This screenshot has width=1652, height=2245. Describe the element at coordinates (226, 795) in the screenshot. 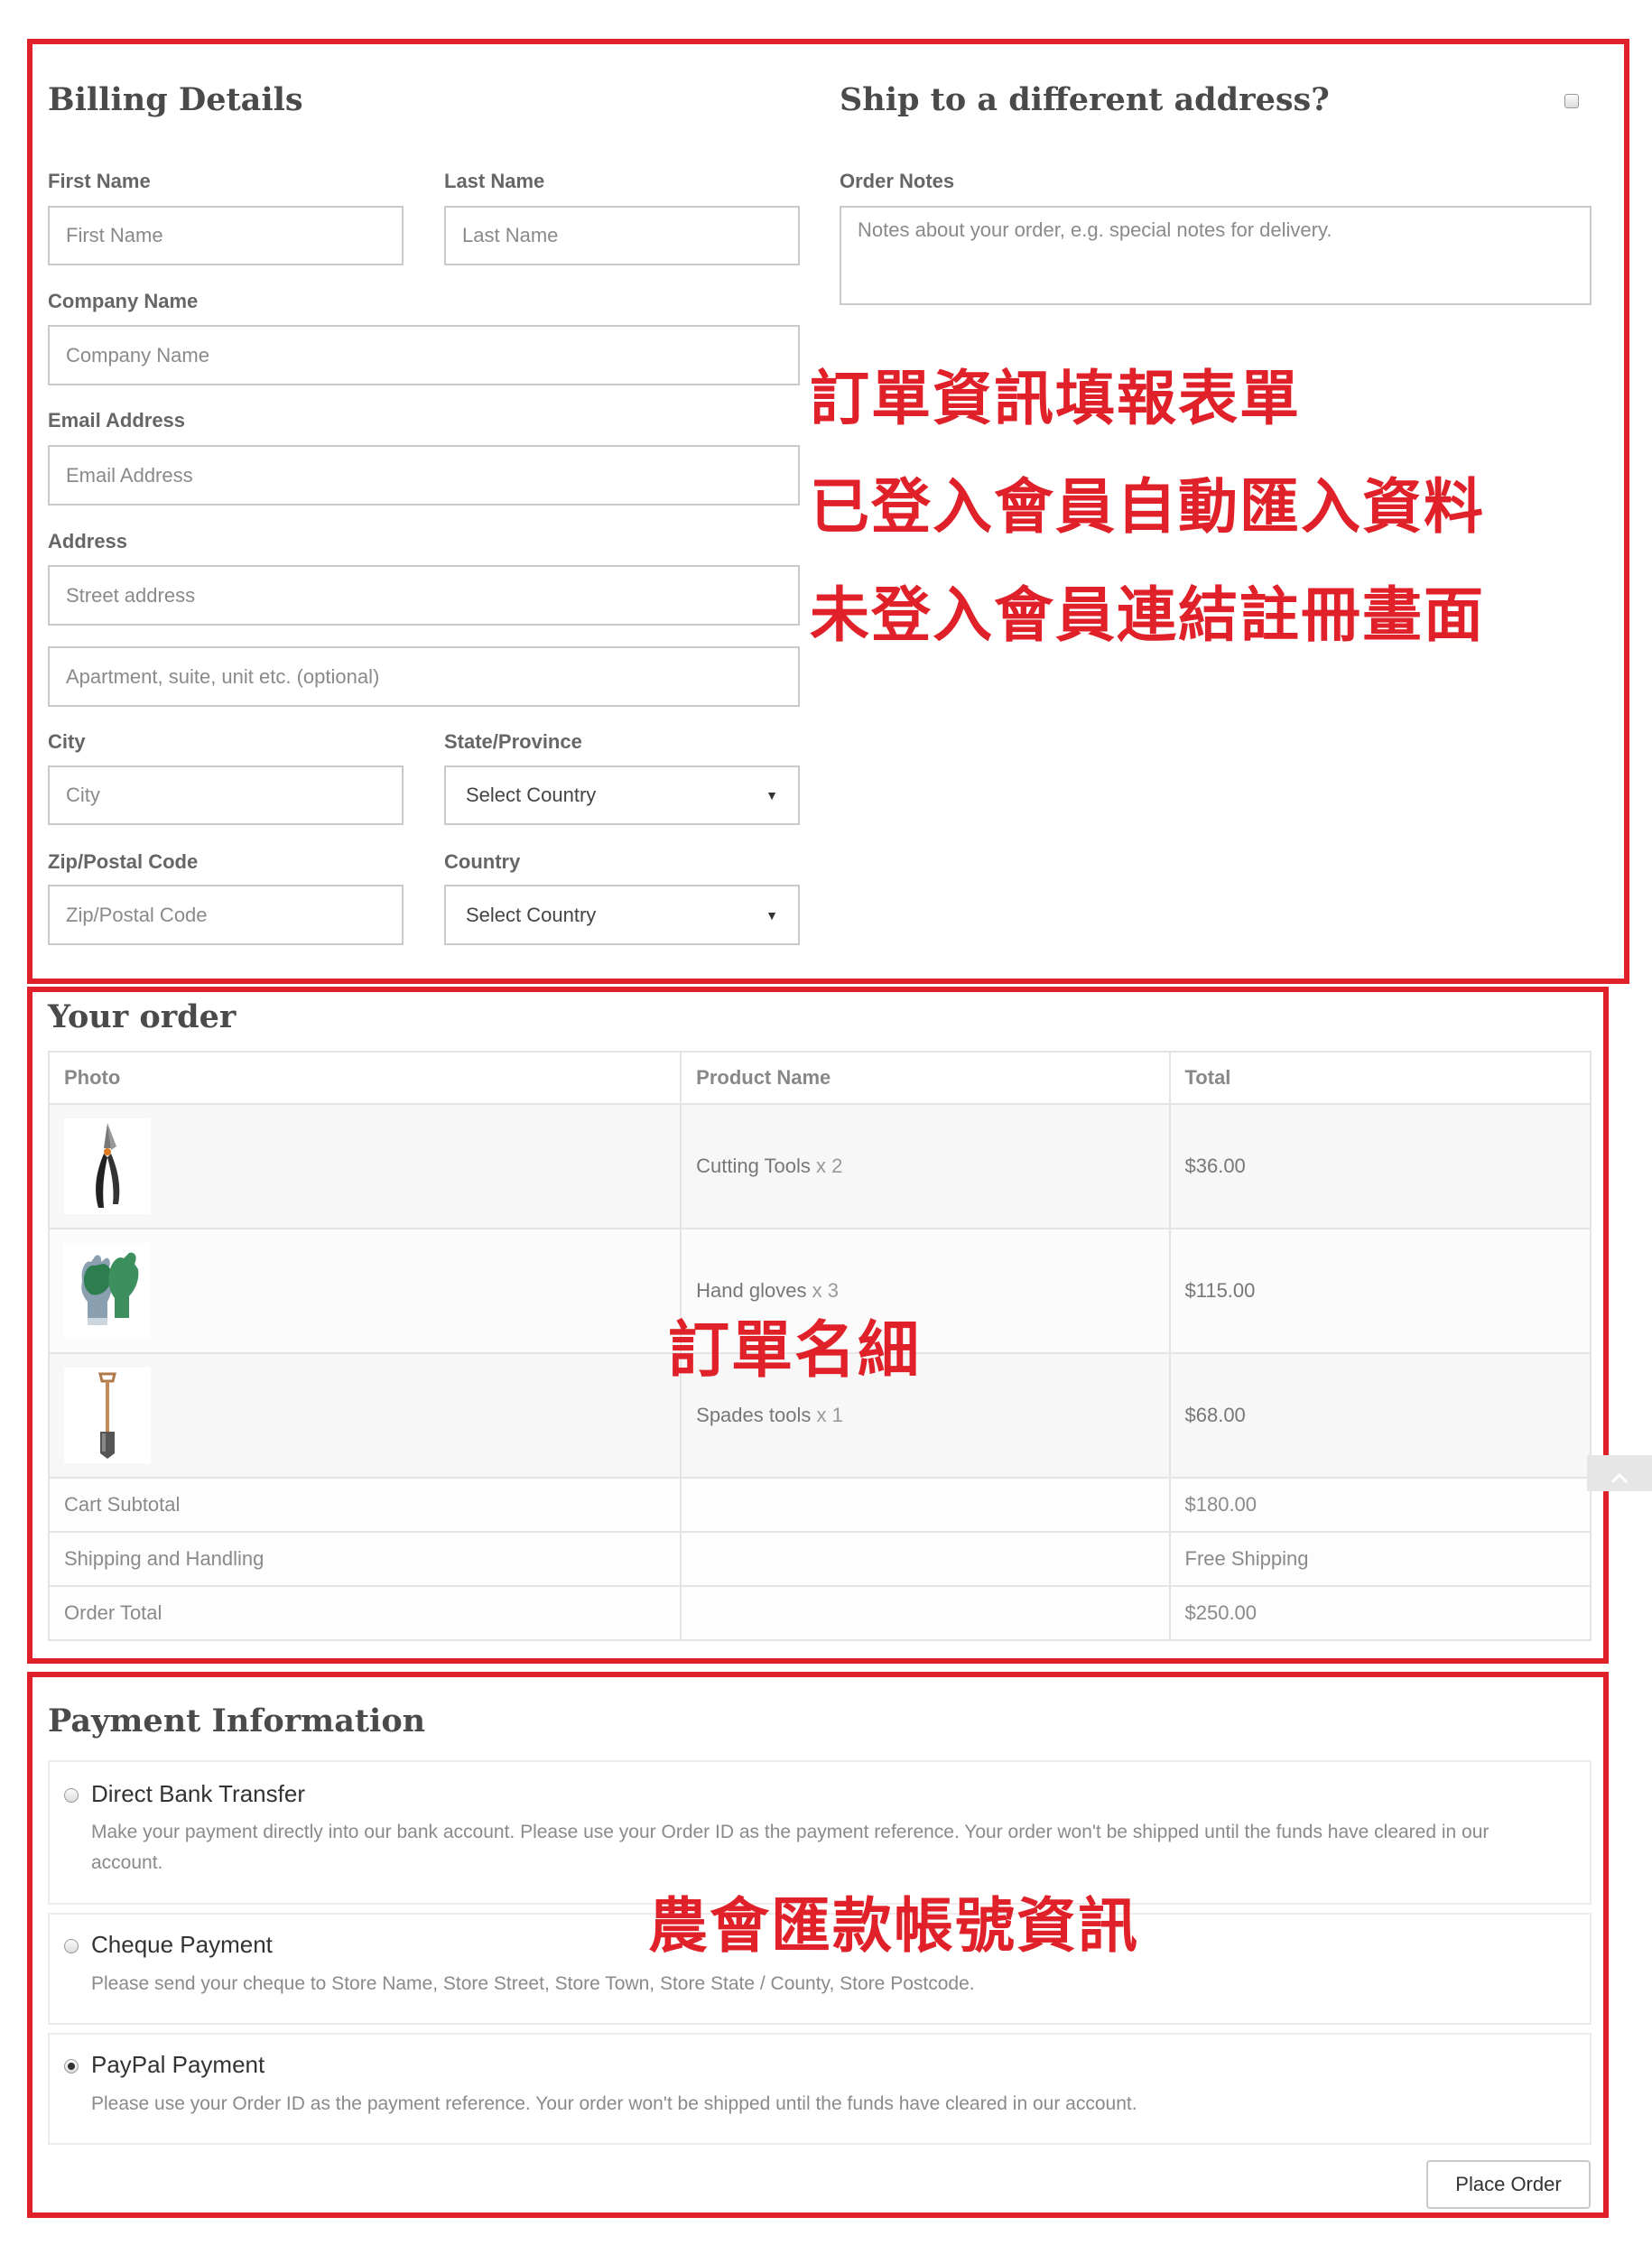

I see `city-input` at that location.